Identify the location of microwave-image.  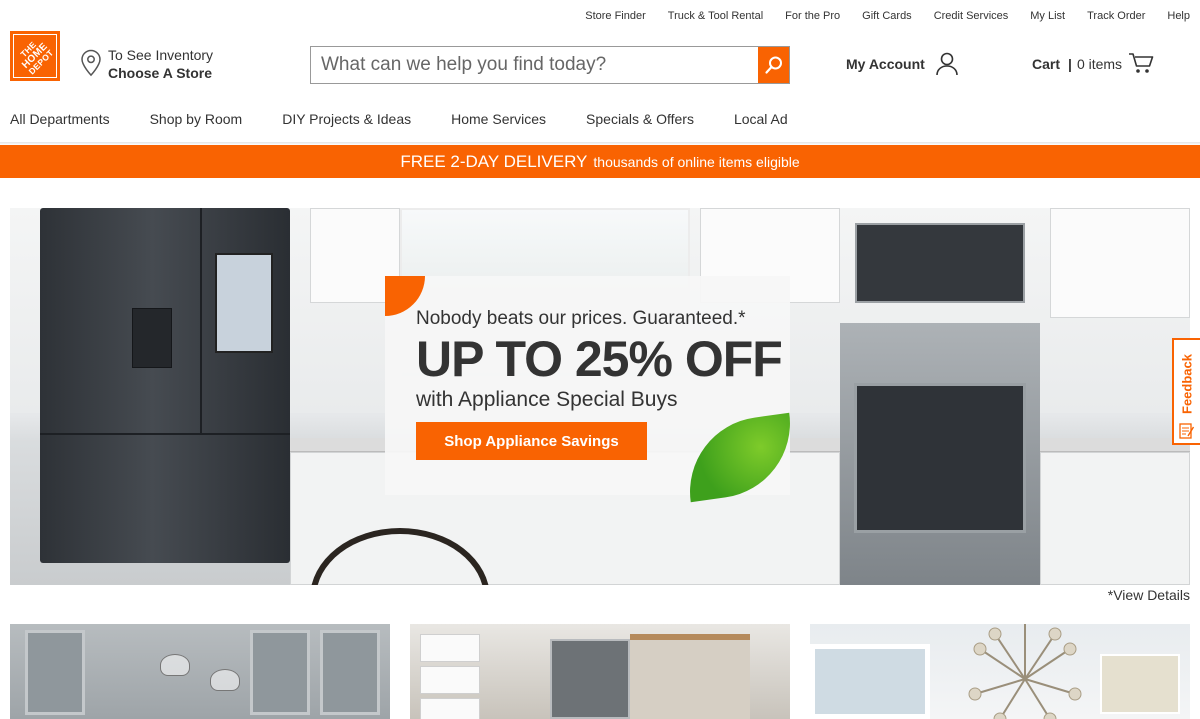
(940, 263).